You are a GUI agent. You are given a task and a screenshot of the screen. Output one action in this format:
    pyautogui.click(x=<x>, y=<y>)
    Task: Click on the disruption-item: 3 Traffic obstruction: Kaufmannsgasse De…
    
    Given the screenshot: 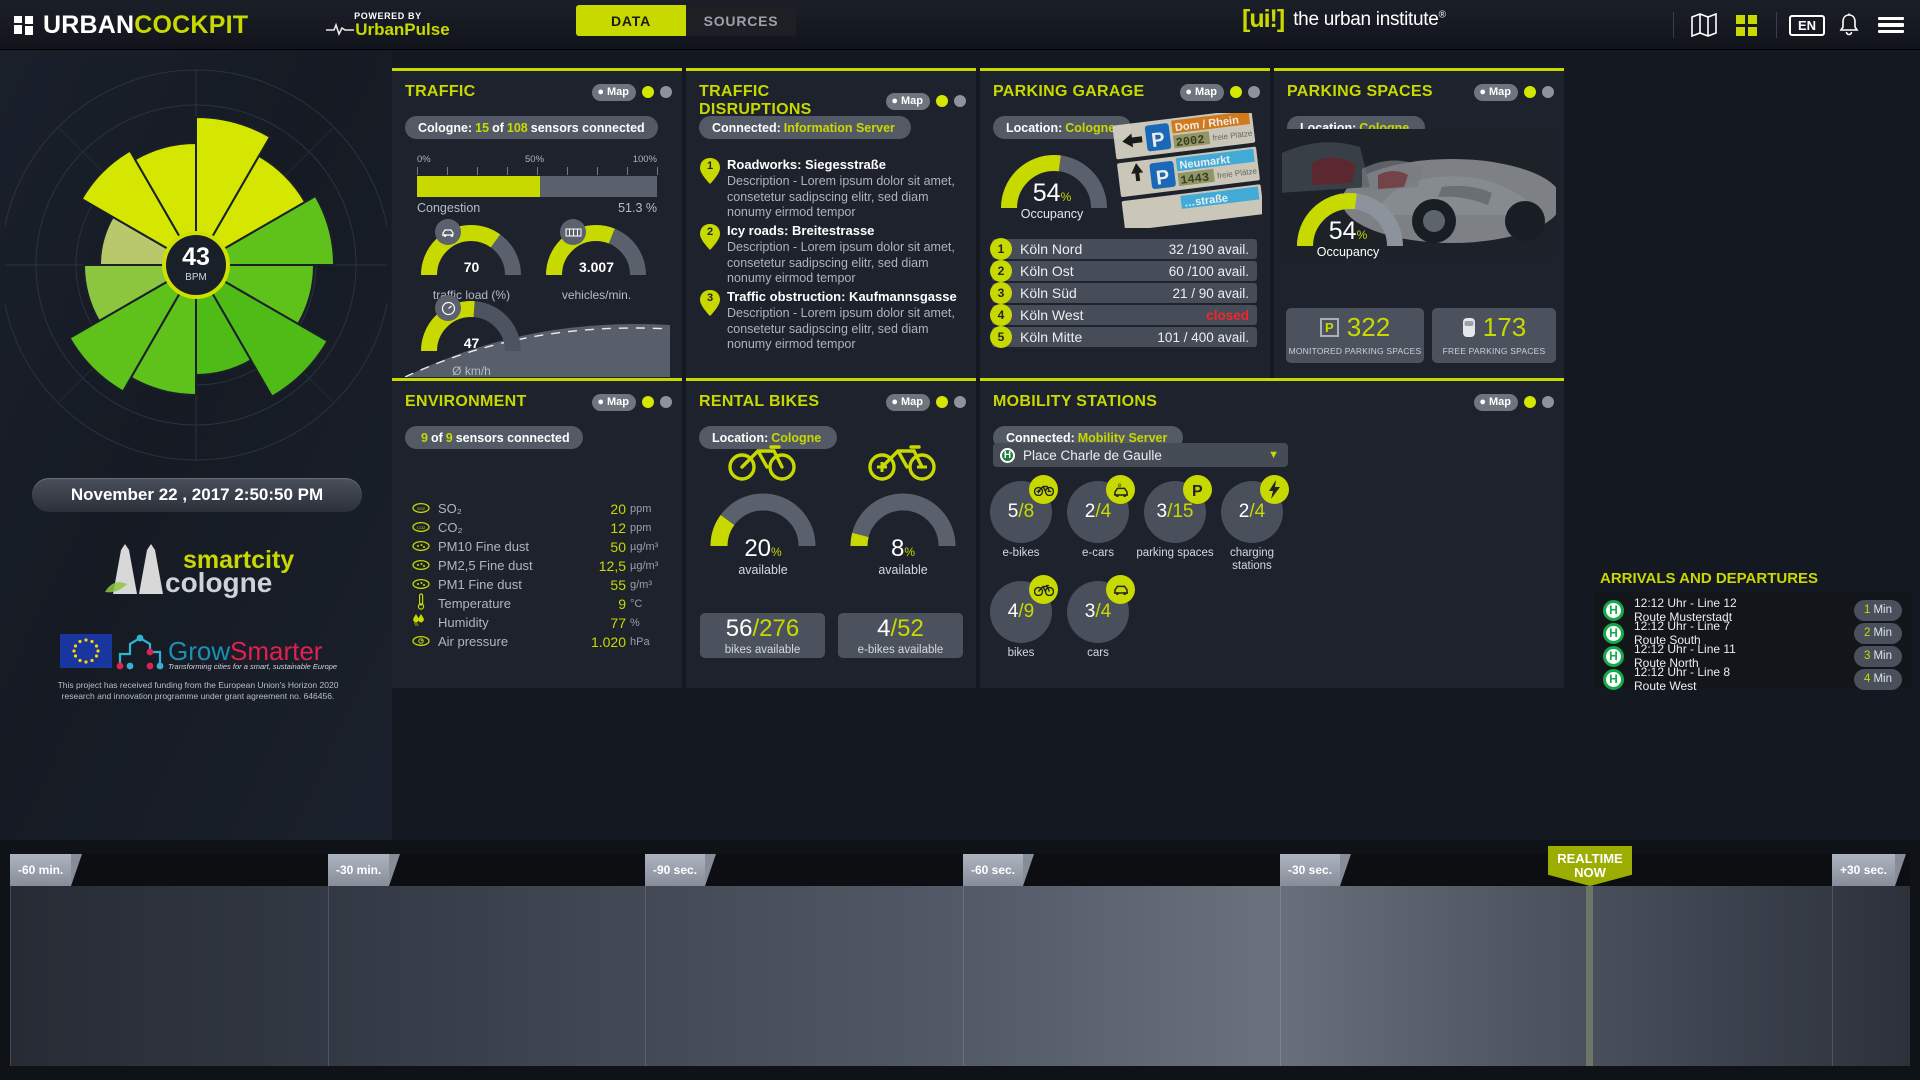 What is the action you would take?
    pyautogui.click(x=833, y=321)
    